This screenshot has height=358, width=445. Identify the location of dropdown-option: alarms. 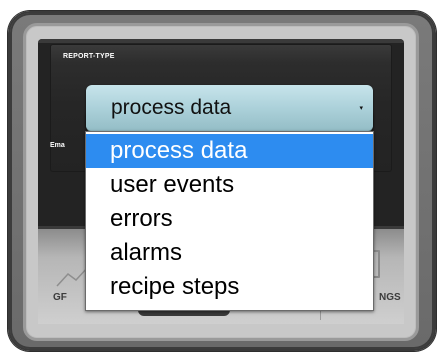
(229, 253).